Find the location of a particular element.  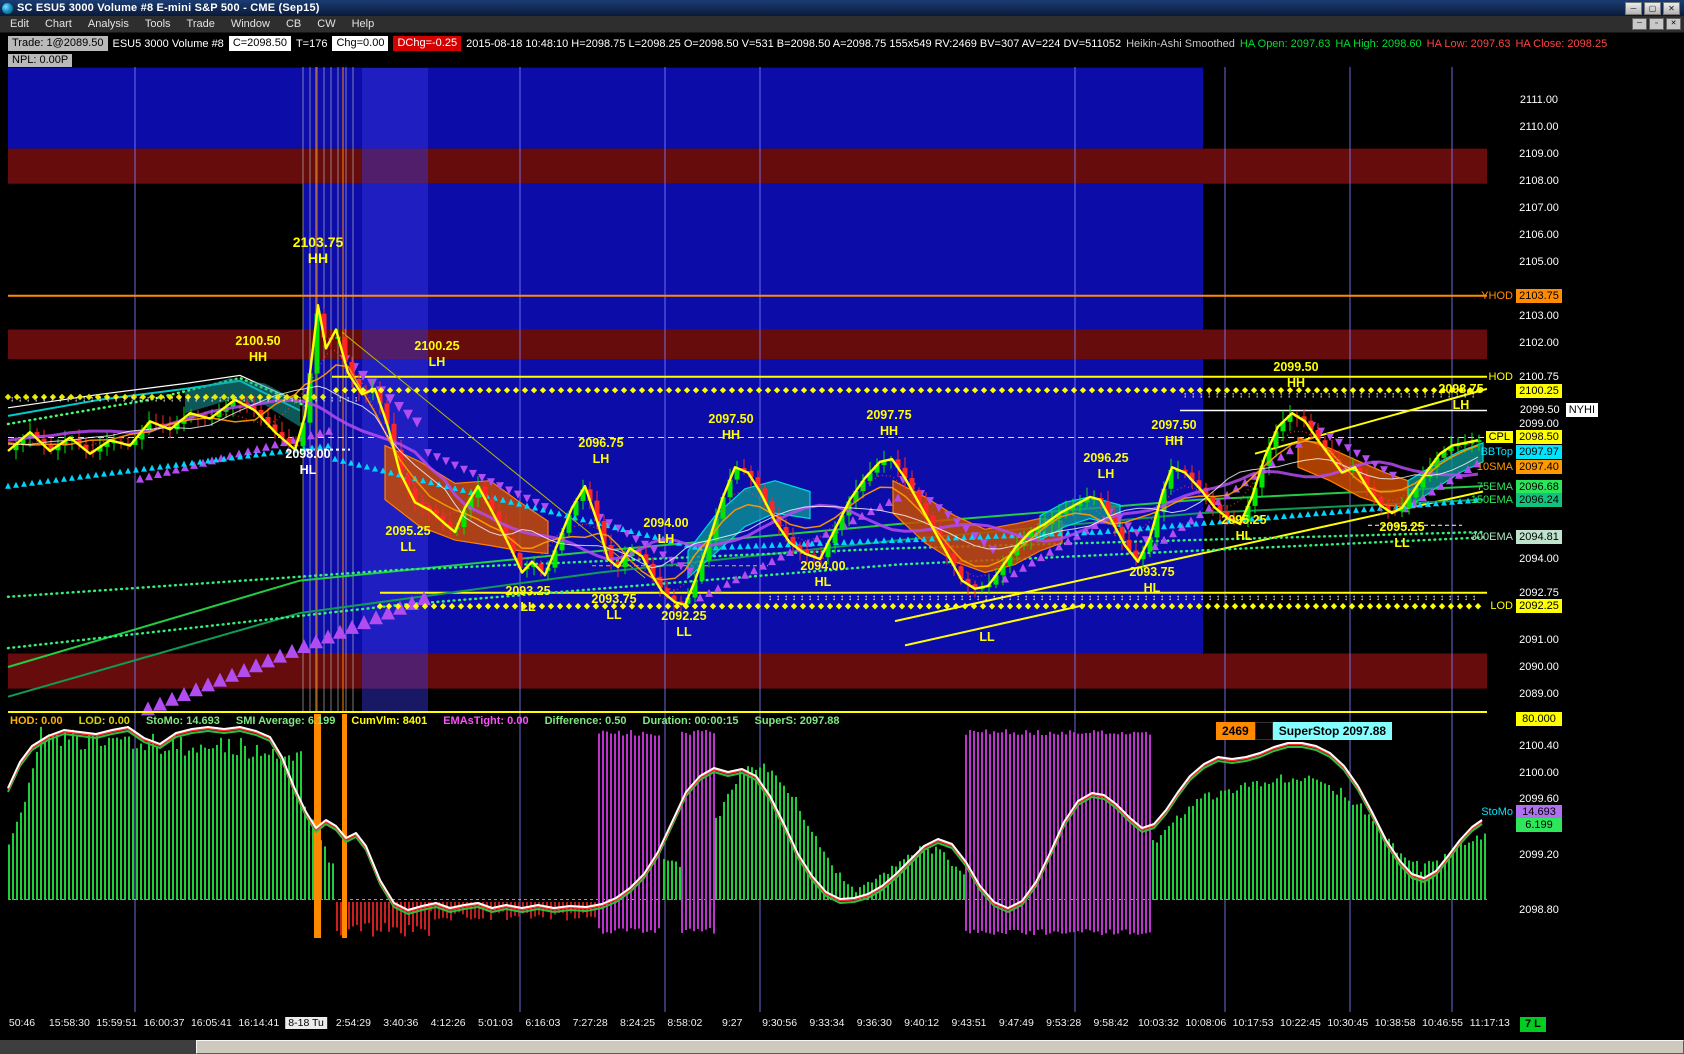

svg-text: 2098.75 is located at coordinates (1460, 389).